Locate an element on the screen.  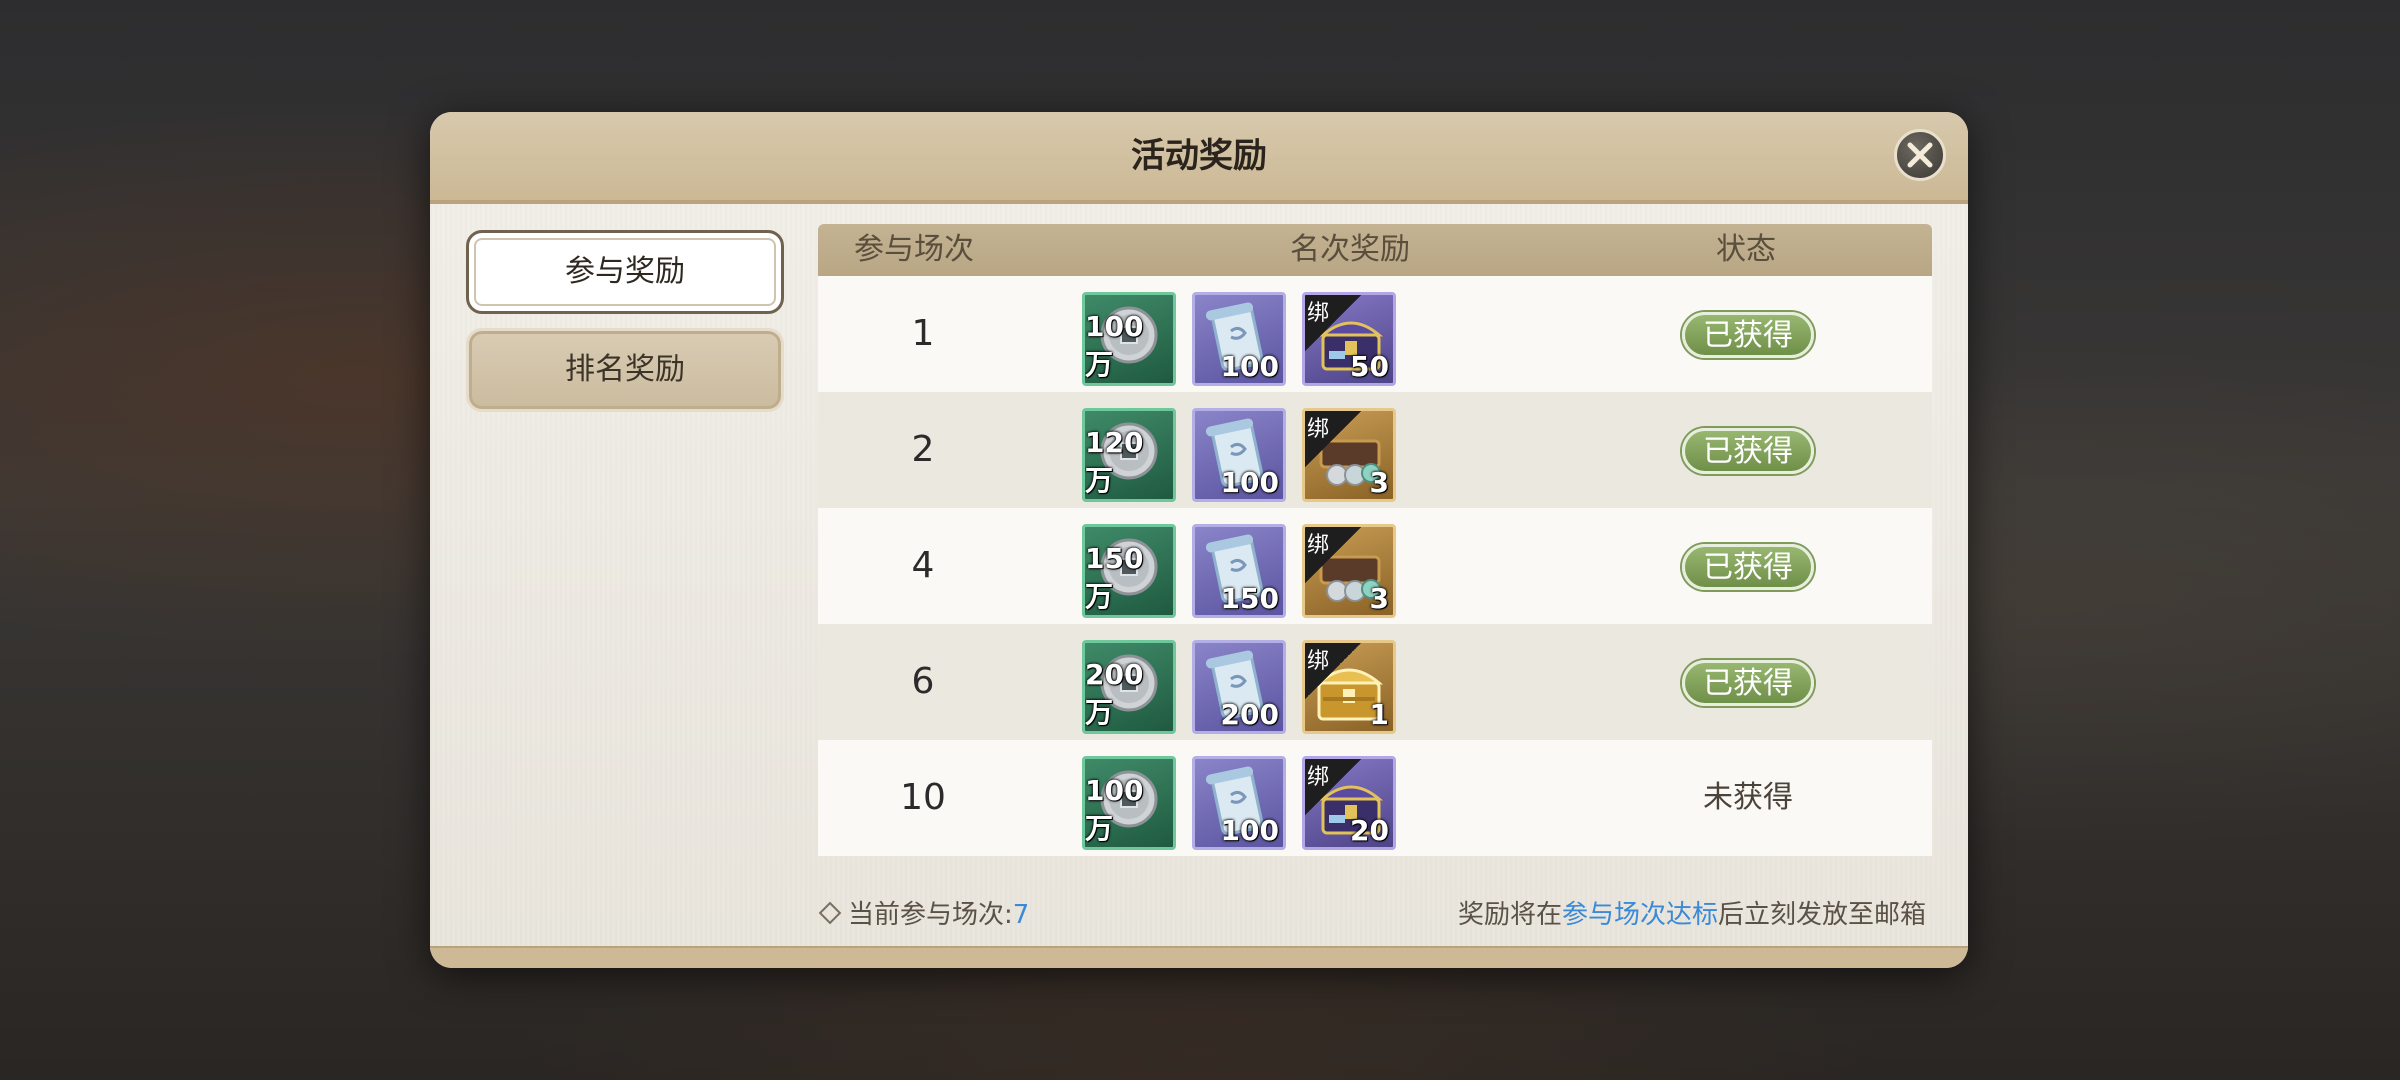
reward-item: 绑1 is located at coordinates (1349, 687).